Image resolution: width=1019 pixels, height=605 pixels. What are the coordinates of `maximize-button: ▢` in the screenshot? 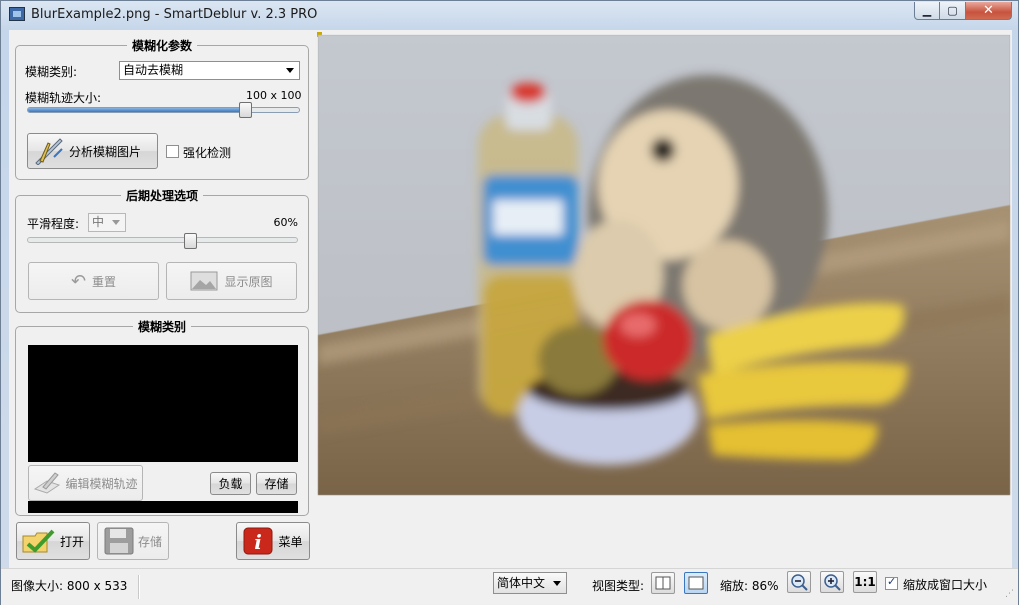 It's located at (953, 11).